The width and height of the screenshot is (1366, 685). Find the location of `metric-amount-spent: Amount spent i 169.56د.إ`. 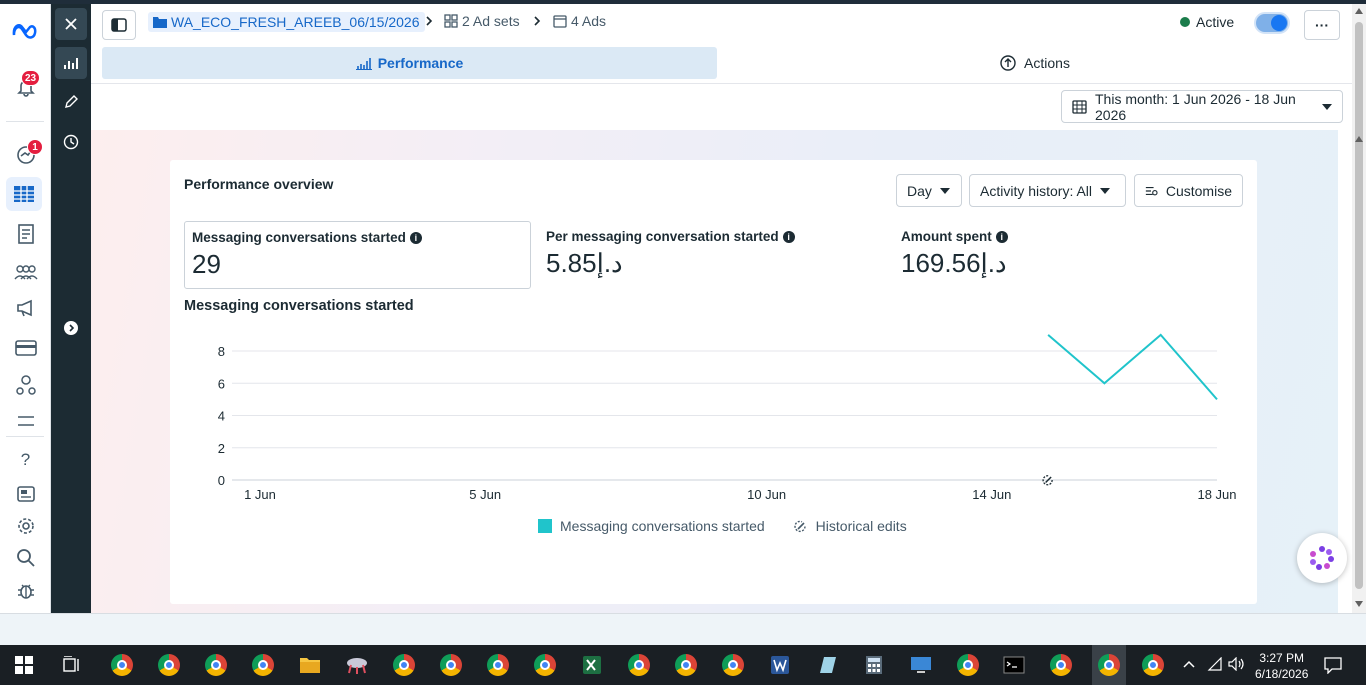

metric-amount-spent: Amount spent i 169.56د.إ is located at coordinates (1067, 255).